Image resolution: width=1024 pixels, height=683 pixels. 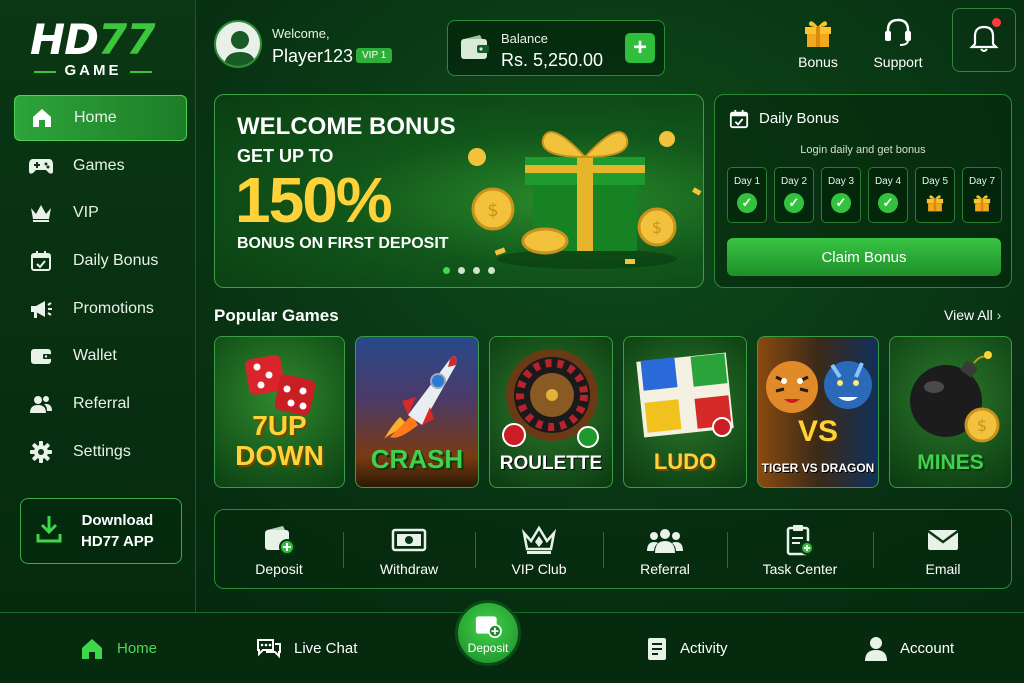 I want to click on bottom-nav-label: Live Chat, so click(x=326, y=648).